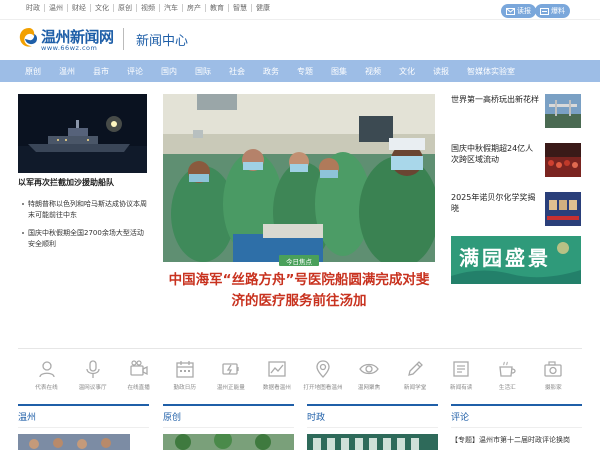  Describe the element at coordinates (441, 71) in the screenshot. I see `mainnav-item: 读报` at that location.